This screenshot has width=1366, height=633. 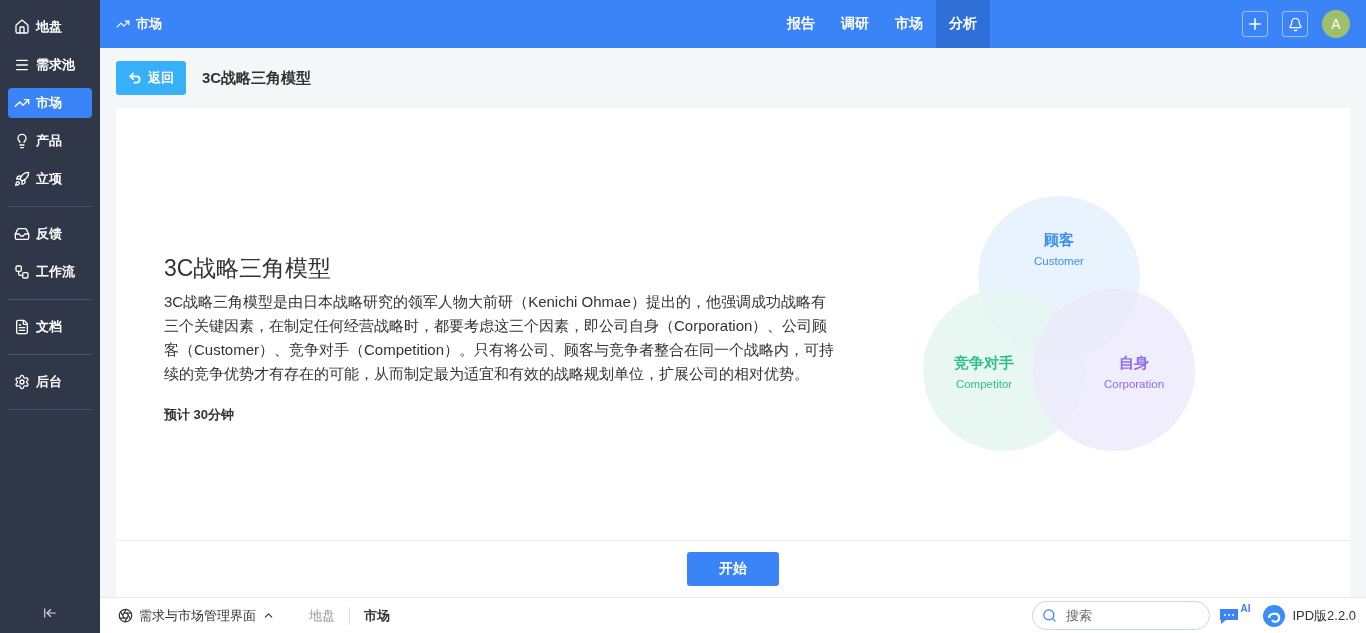 What do you see at coordinates (50, 65) in the screenshot?
I see `sidebar-item: 需求池` at bounding box center [50, 65].